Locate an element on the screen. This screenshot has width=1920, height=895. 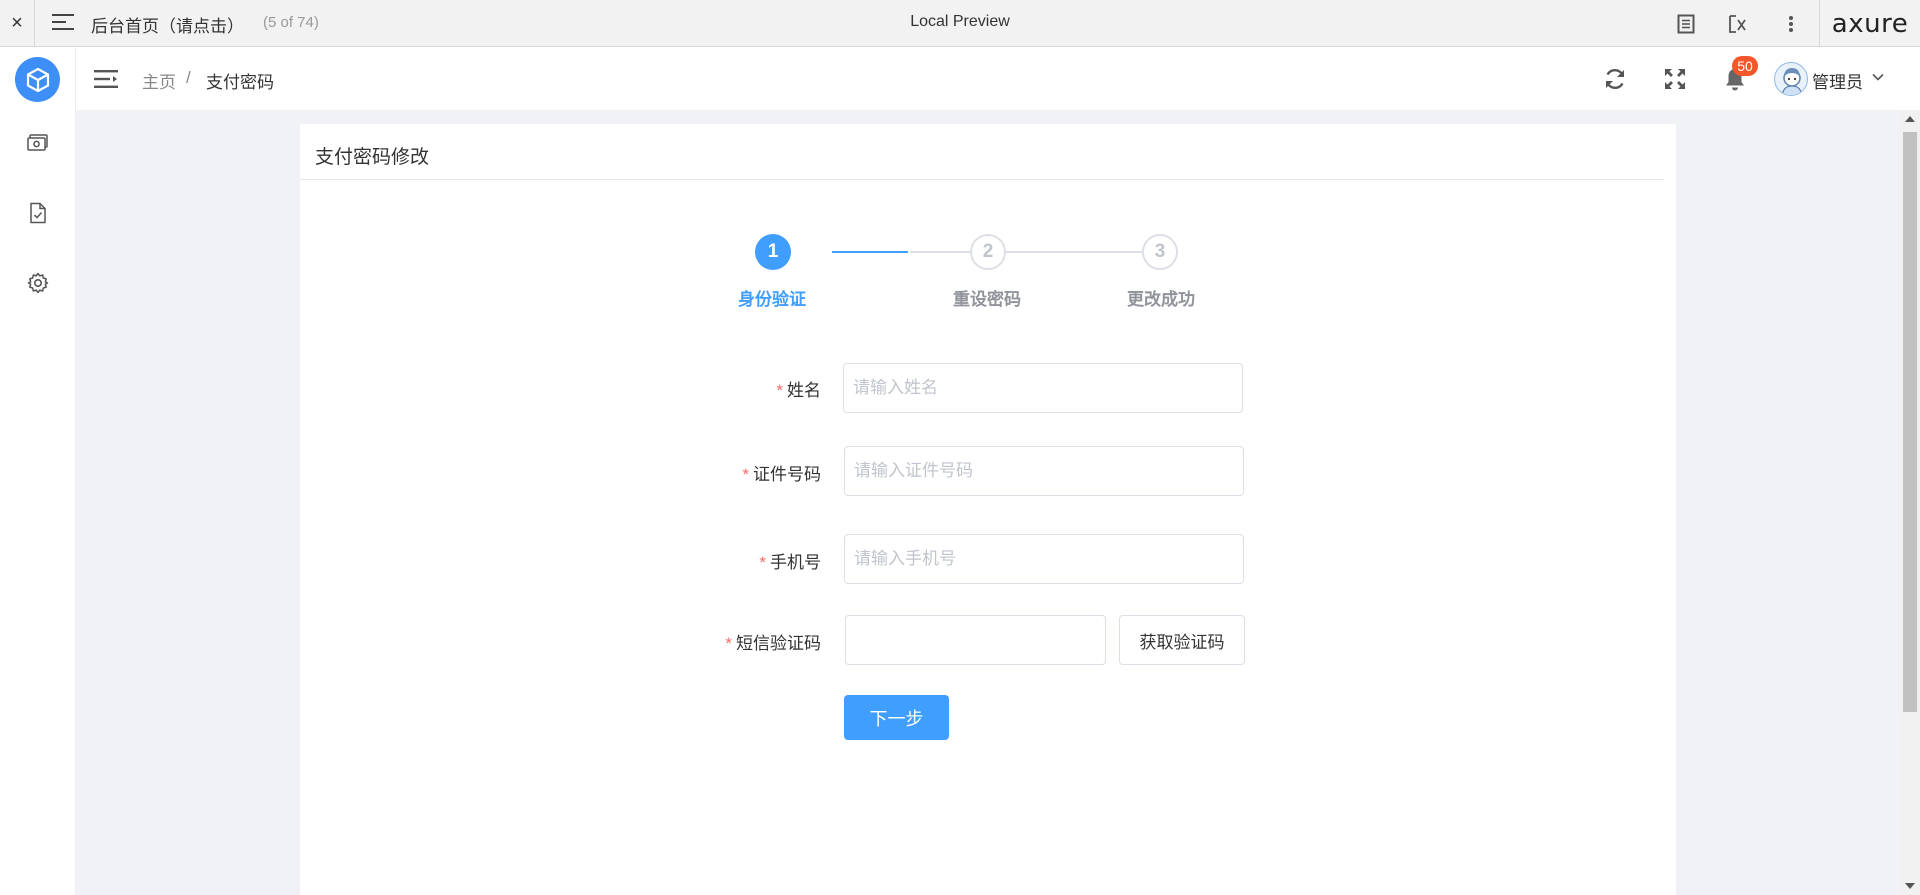
breadcrumb-home: 主页 is located at coordinates (159, 80).